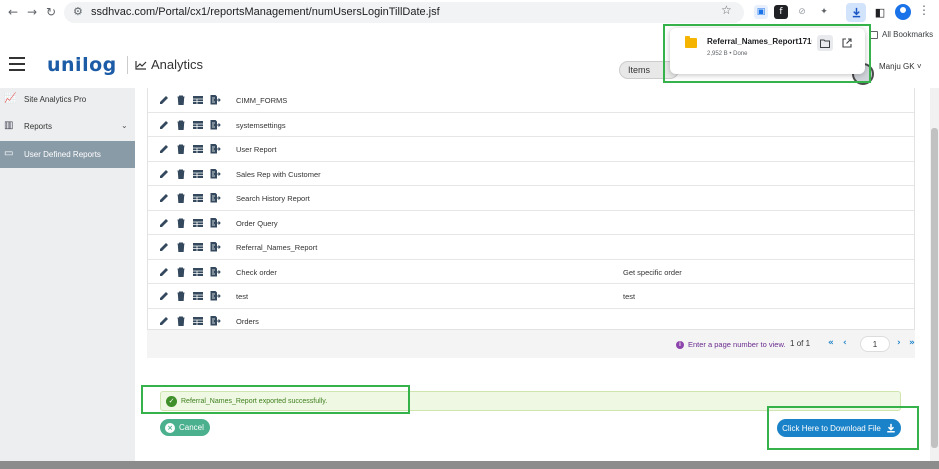 The height and width of the screenshot is (469, 939). Describe the element at coordinates (262, 100) in the screenshot. I see `report-name: CIMM_FORMS` at that location.